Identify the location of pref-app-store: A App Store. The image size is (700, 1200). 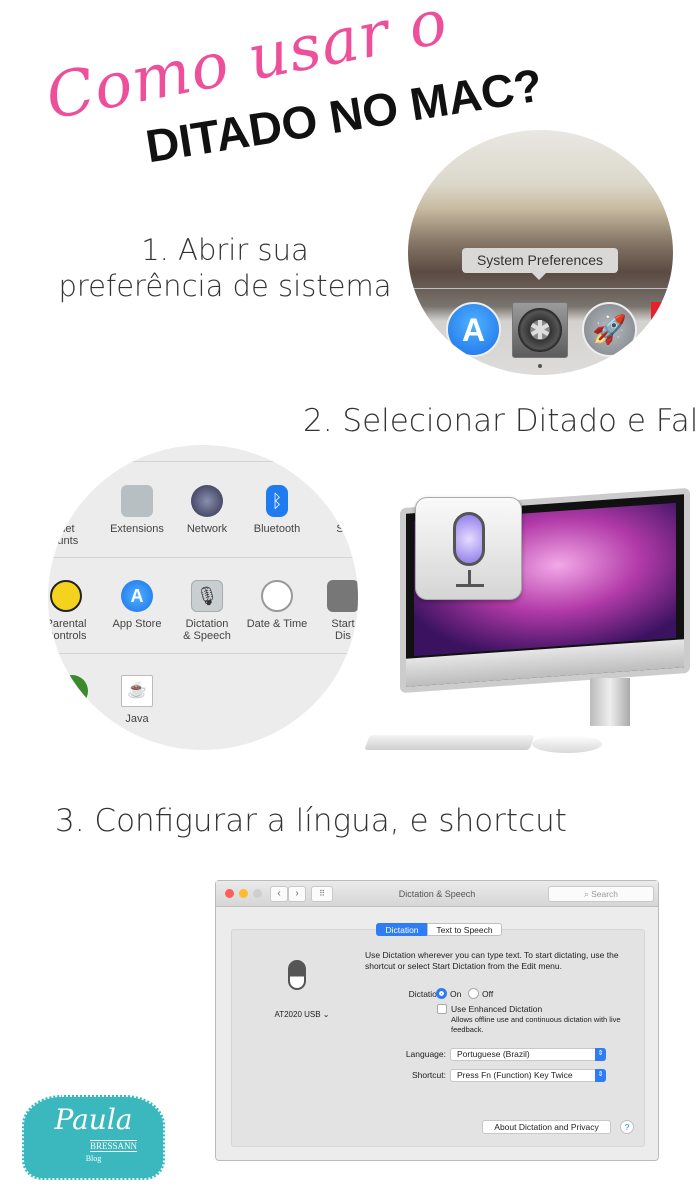
(137, 605).